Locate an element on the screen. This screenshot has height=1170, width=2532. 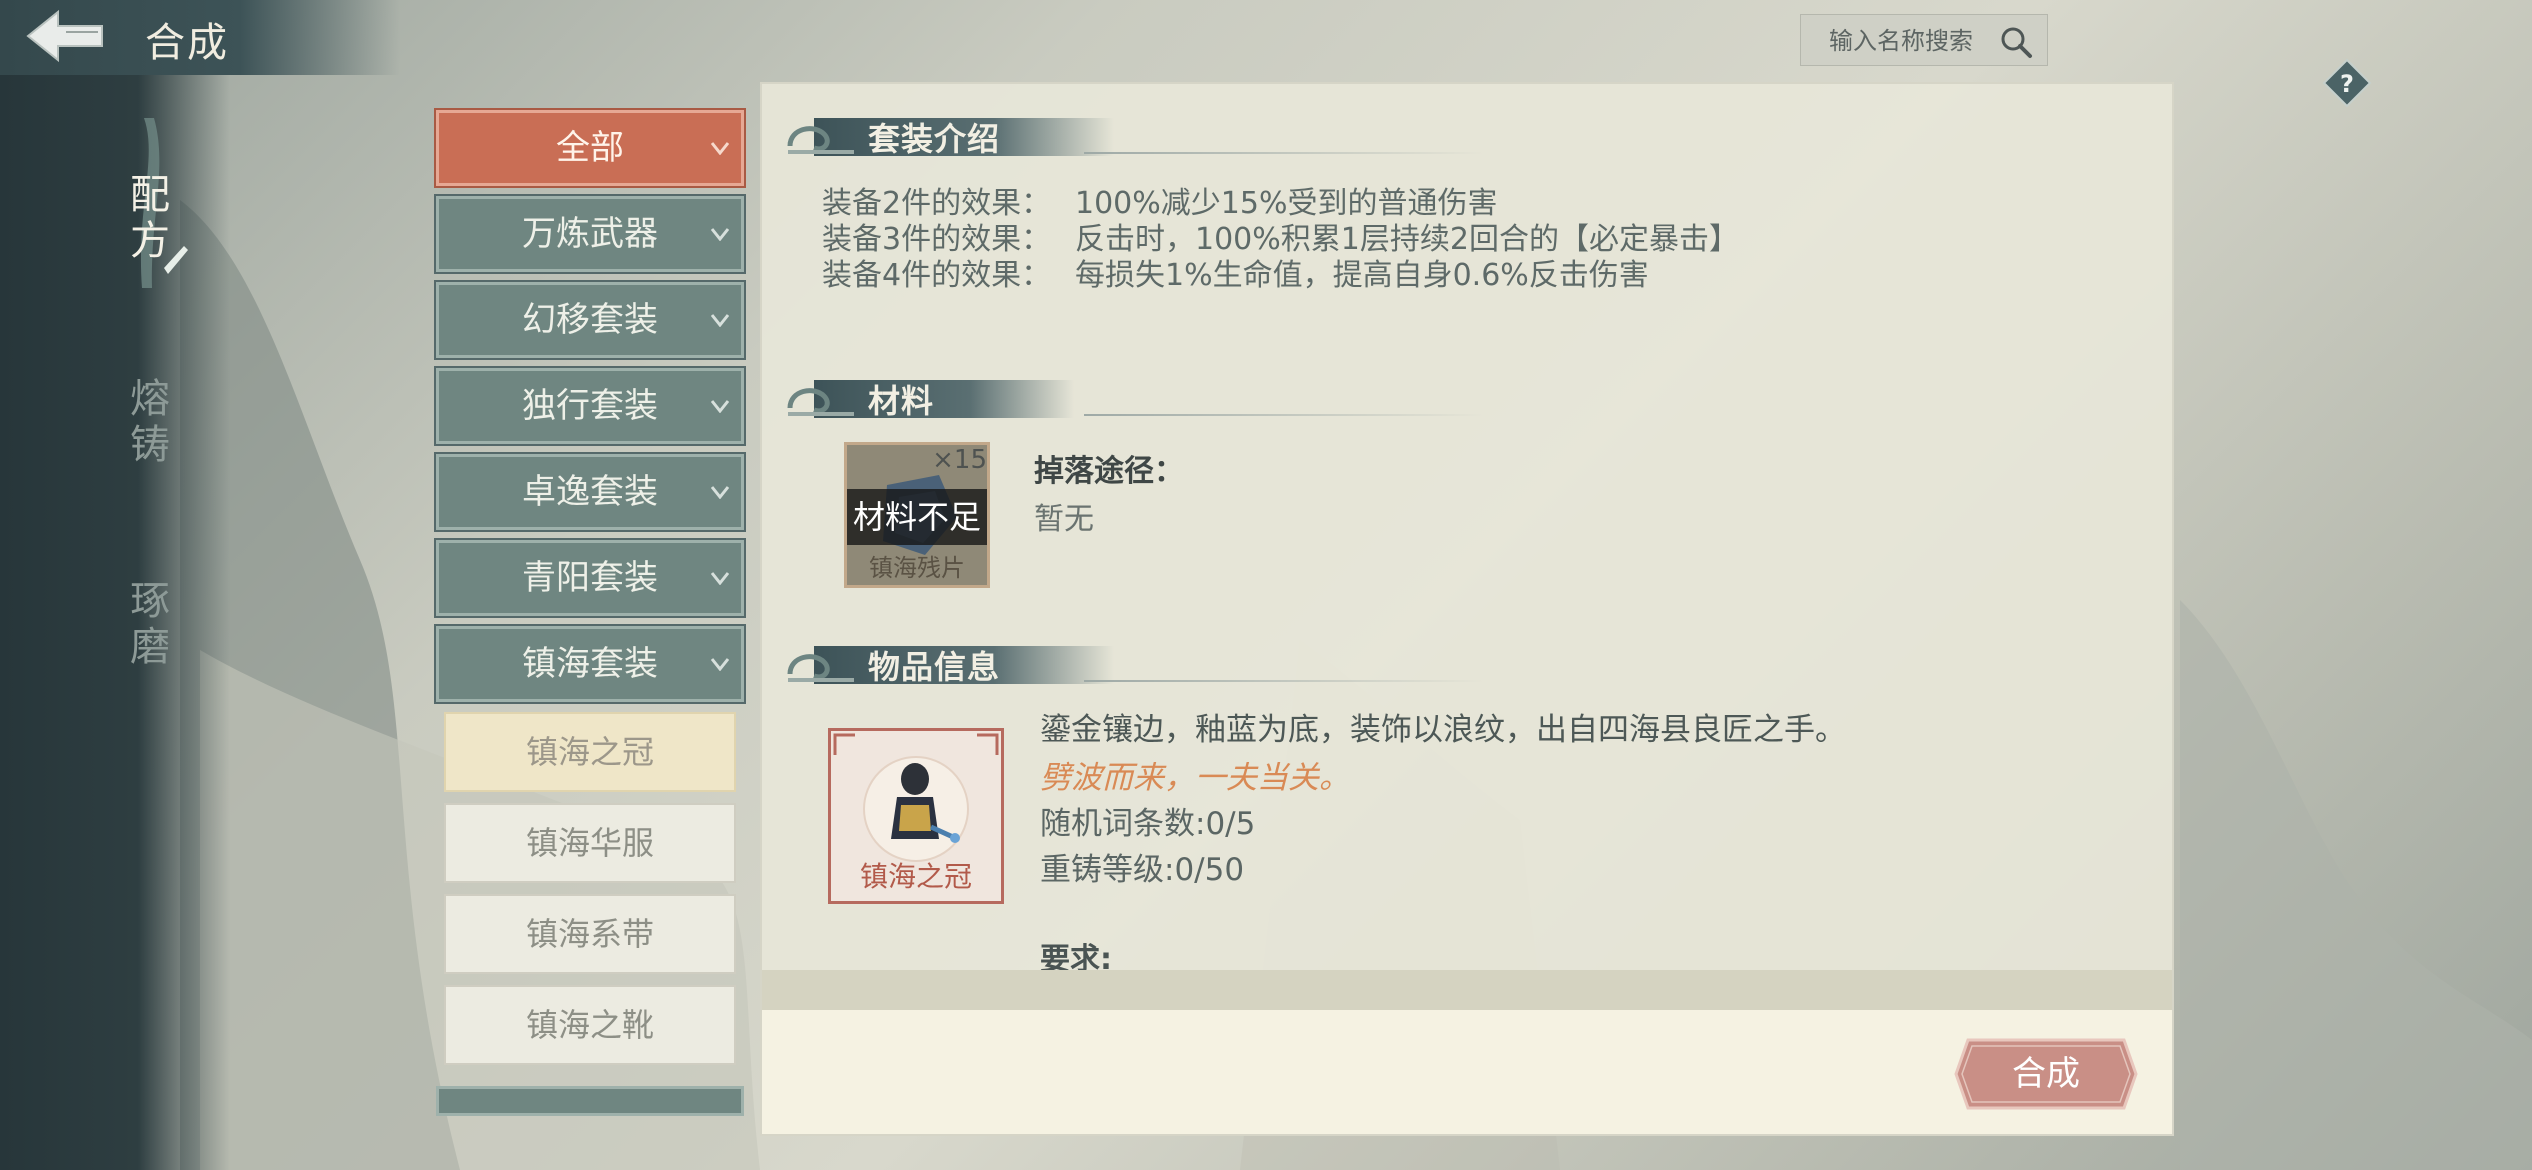
item-flavor-text: 劈波而来，一夫当关。 is located at coordinates (1195, 778).